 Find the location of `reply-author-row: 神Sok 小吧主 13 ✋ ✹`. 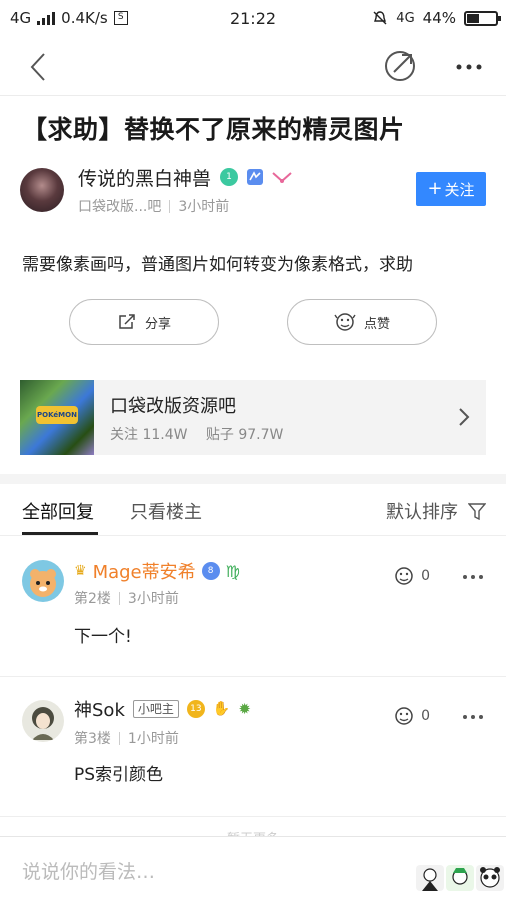

reply-author-row: 神Sok 小吧主 13 ✋ ✹ is located at coordinates (162, 709).